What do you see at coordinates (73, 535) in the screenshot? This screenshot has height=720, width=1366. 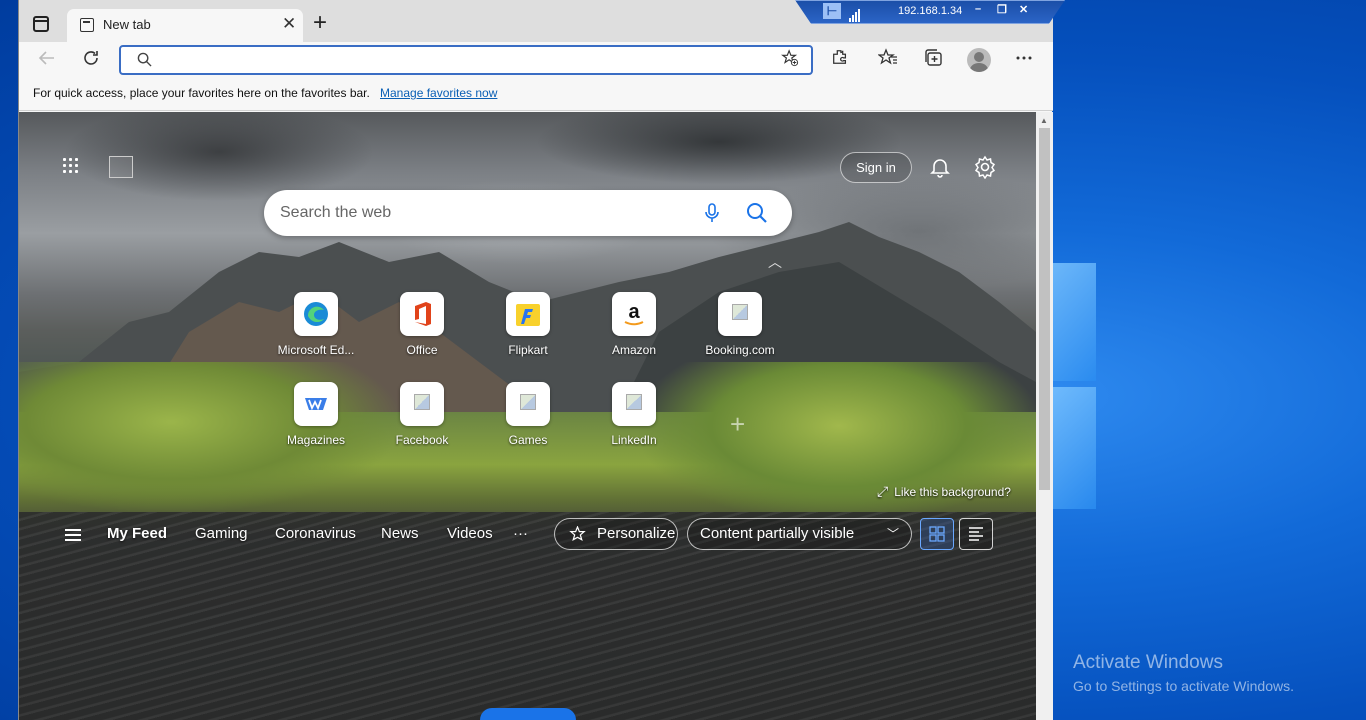 I see `feed-menu-icon` at bounding box center [73, 535].